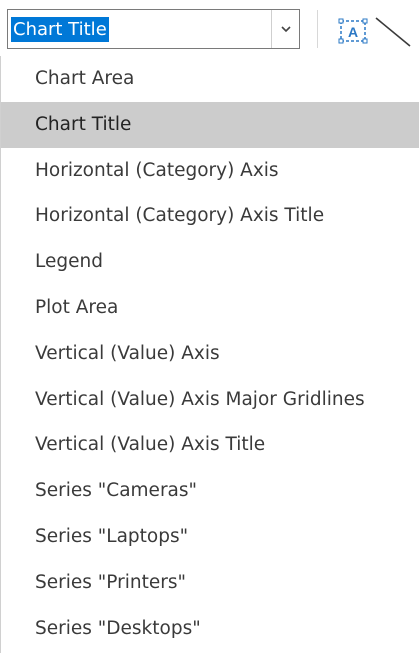 This screenshot has width=419, height=653. What do you see at coordinates (210, 79) in the screenshot?
I see `list-item-chart-area: Chart Area` at bounding box center [210, 79].